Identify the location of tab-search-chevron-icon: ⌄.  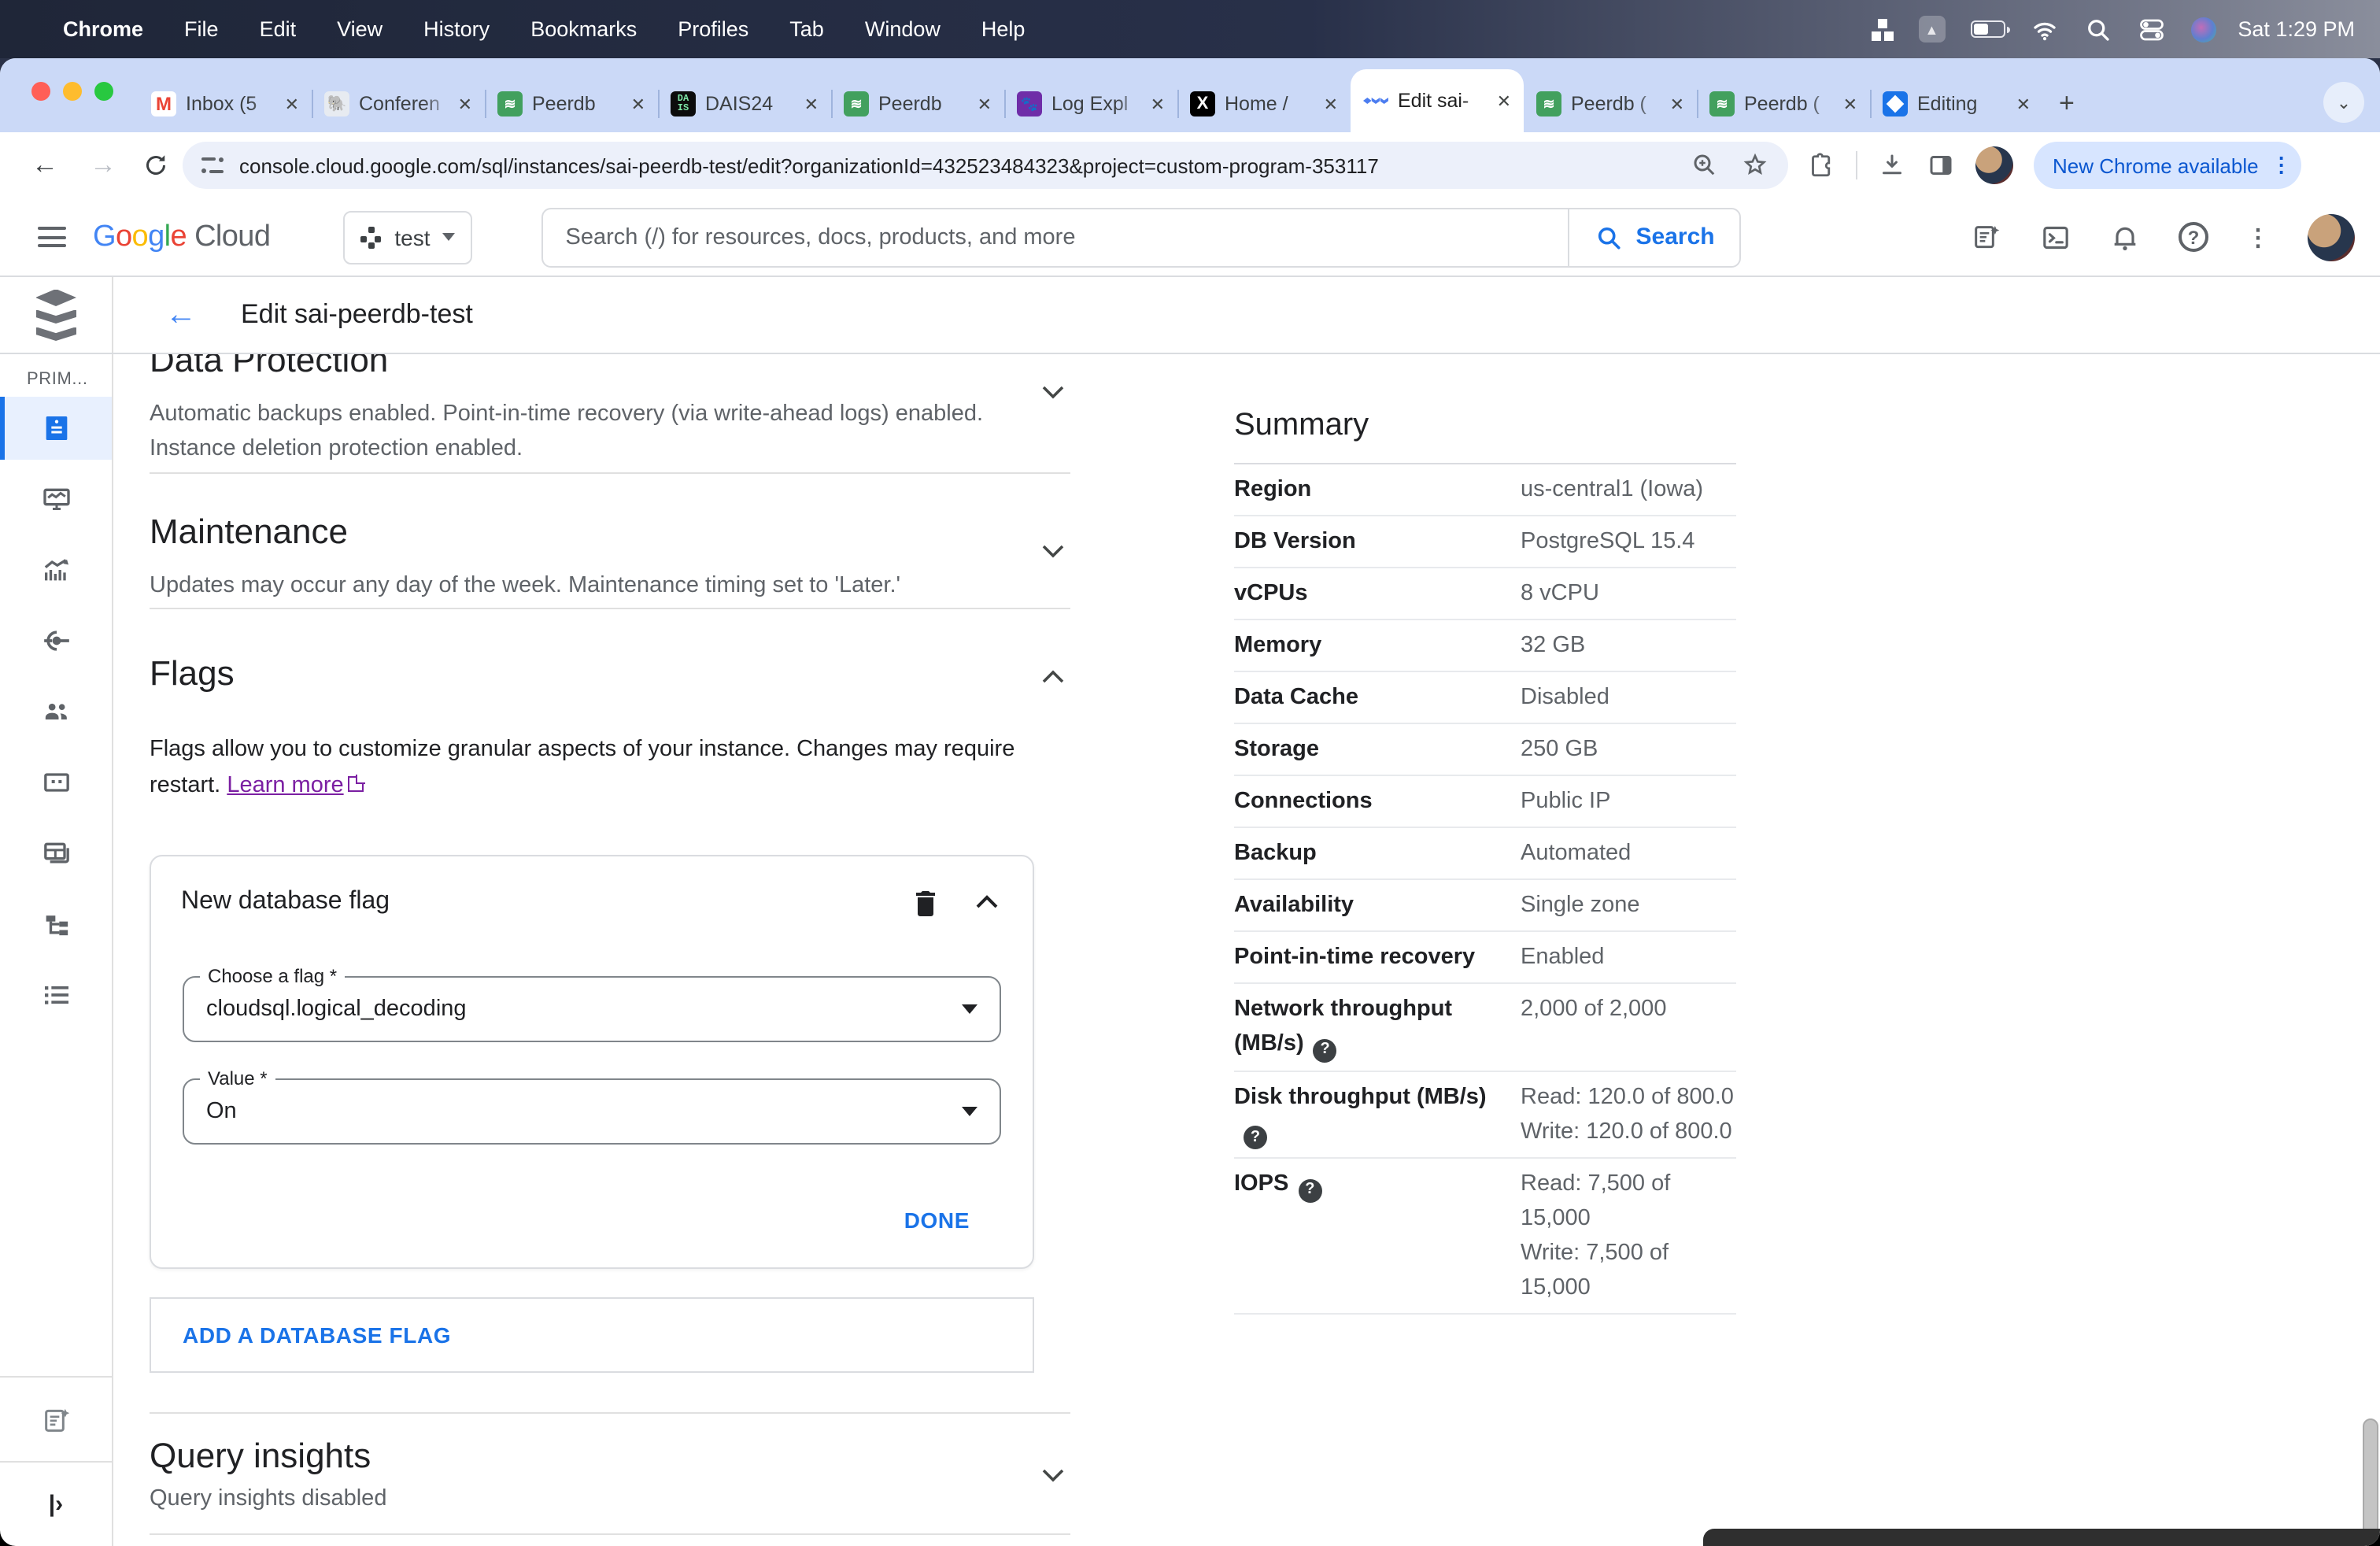
(2343, 103).